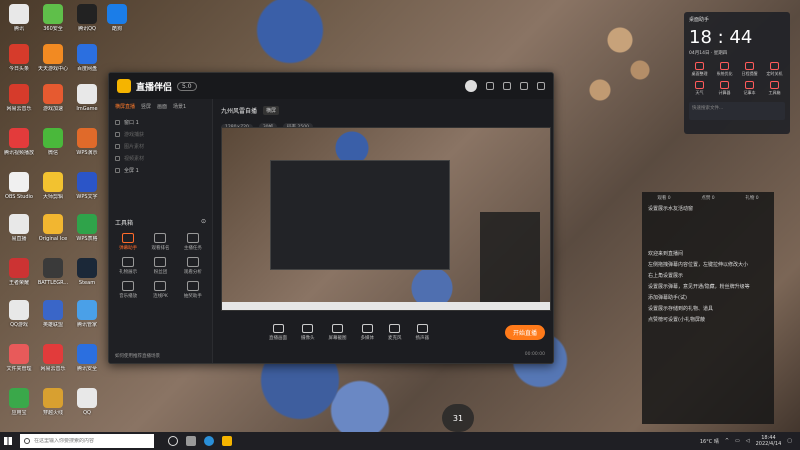  I want to click on tool-item: 观看排名, so click(160, 242).